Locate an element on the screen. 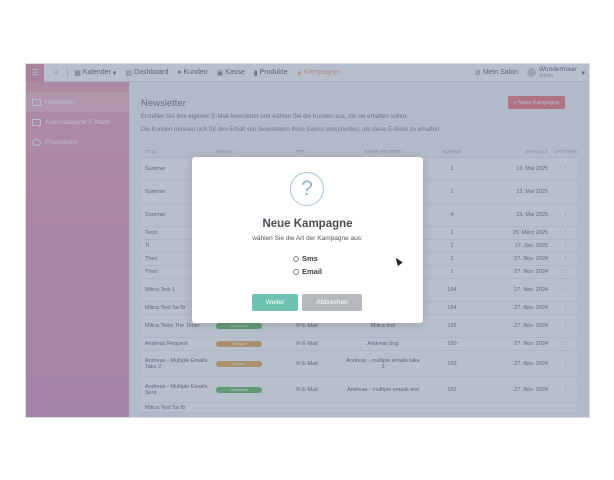  option-sms-label: Sms is located at coordinates (310, 258).